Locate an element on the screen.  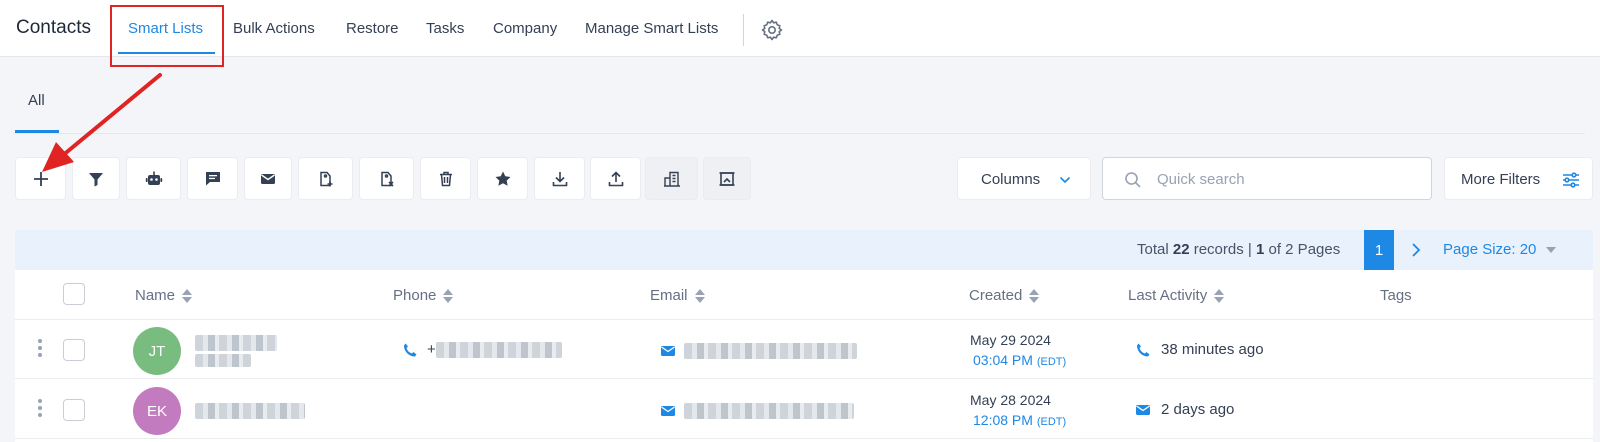
tag-add-icon is located at coordinates (325, 178).